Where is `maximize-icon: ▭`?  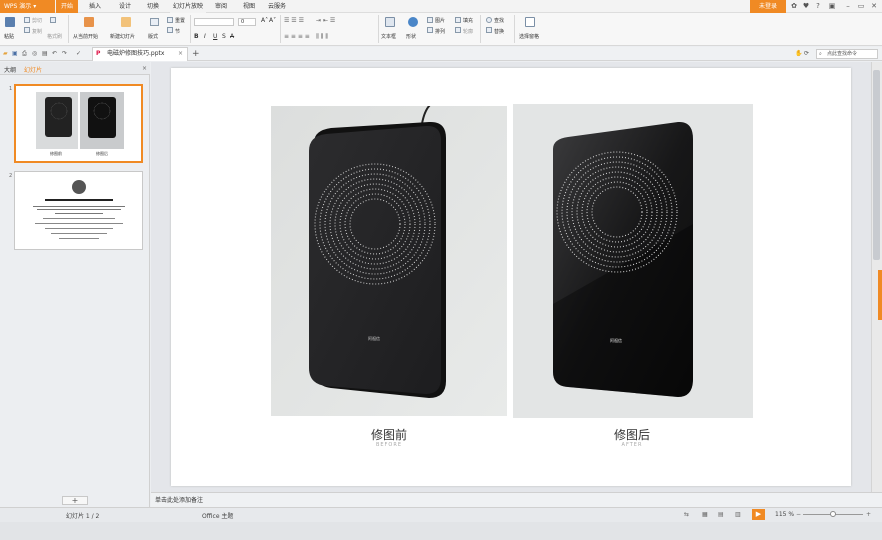 maximize-icon: ▭ is located at coordinates (861, 6).